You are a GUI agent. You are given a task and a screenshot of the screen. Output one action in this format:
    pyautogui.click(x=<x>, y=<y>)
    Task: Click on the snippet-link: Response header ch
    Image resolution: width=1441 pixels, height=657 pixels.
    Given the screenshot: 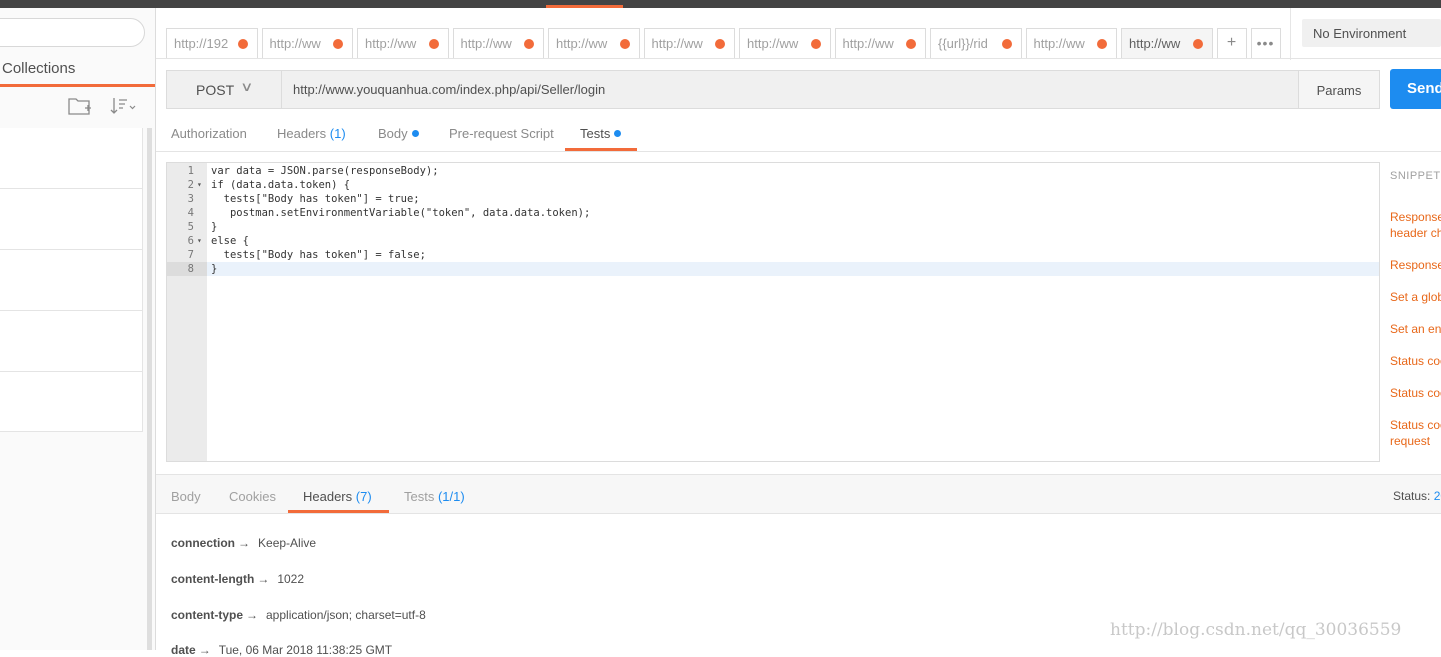 What is the action you would take?
    pyautogui.click(x=1415, y=225)
    